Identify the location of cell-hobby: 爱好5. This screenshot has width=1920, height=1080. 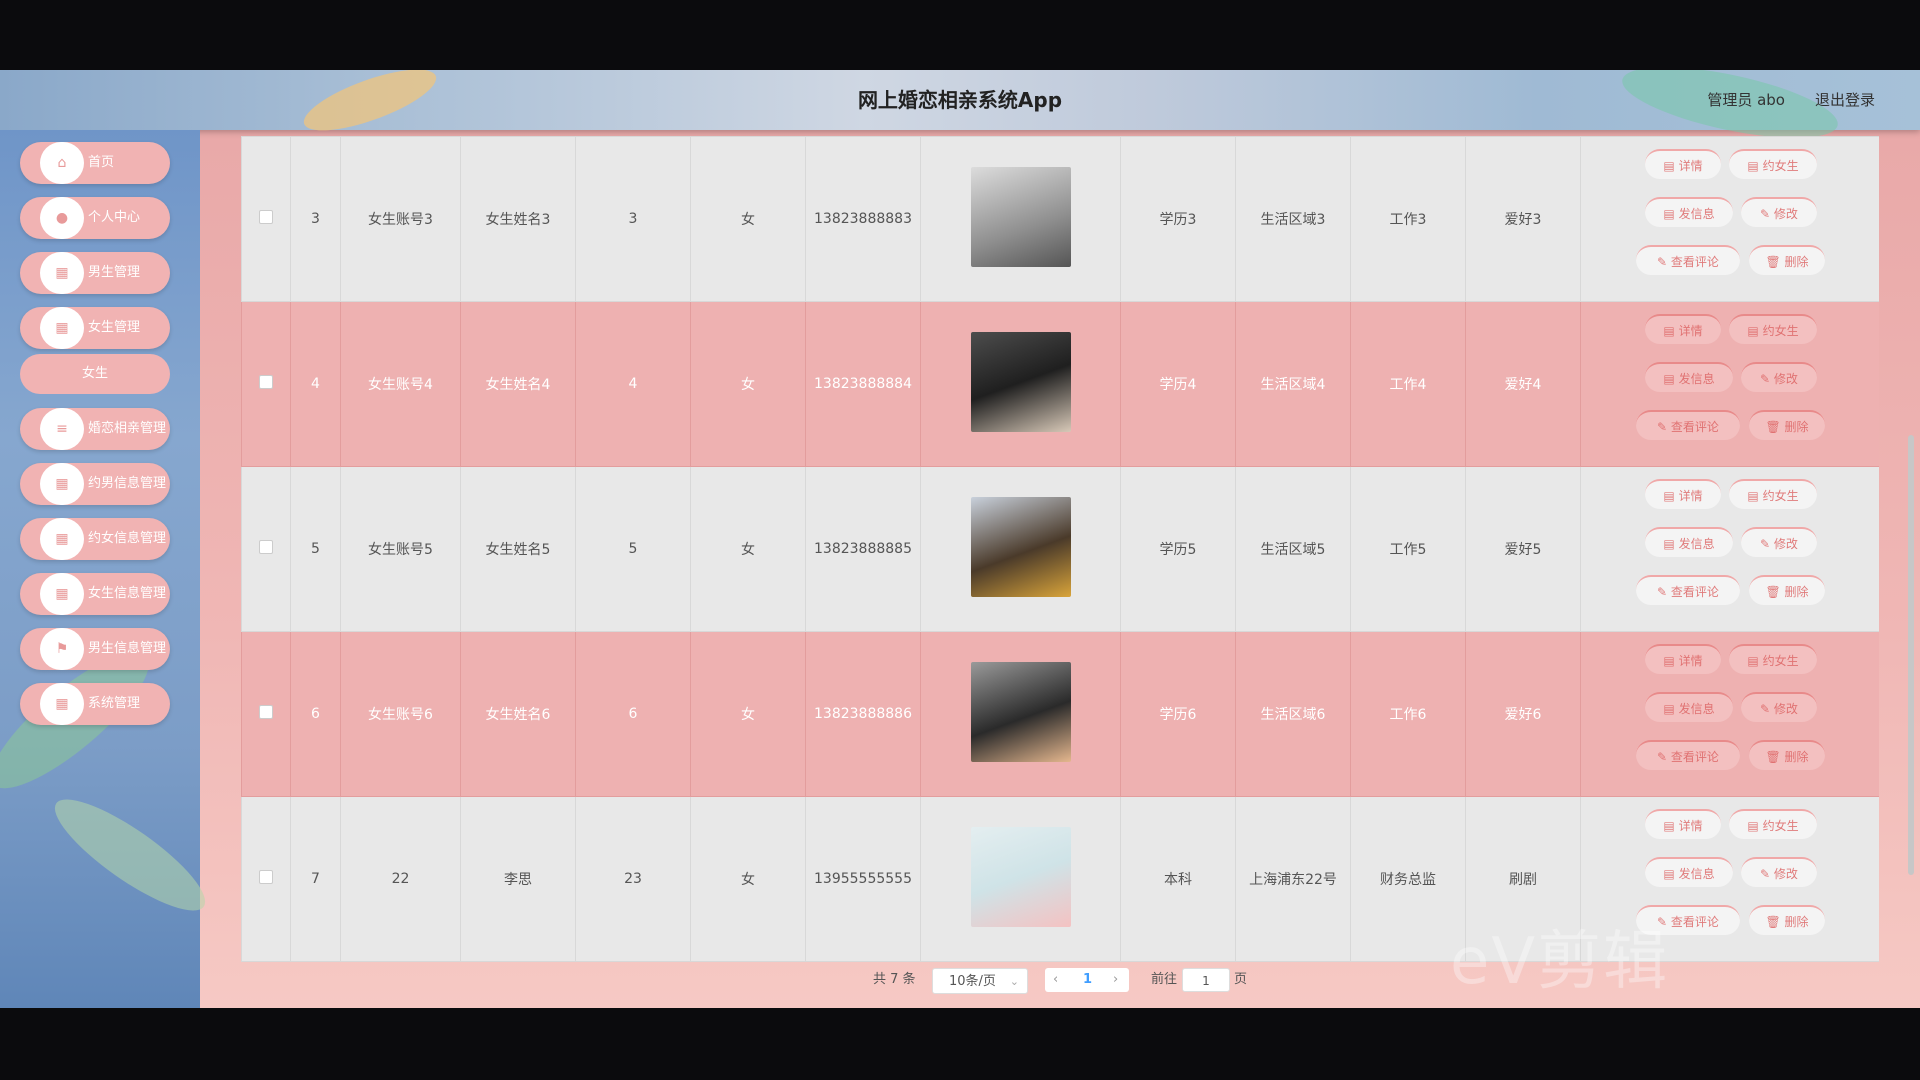
(1523, 549).